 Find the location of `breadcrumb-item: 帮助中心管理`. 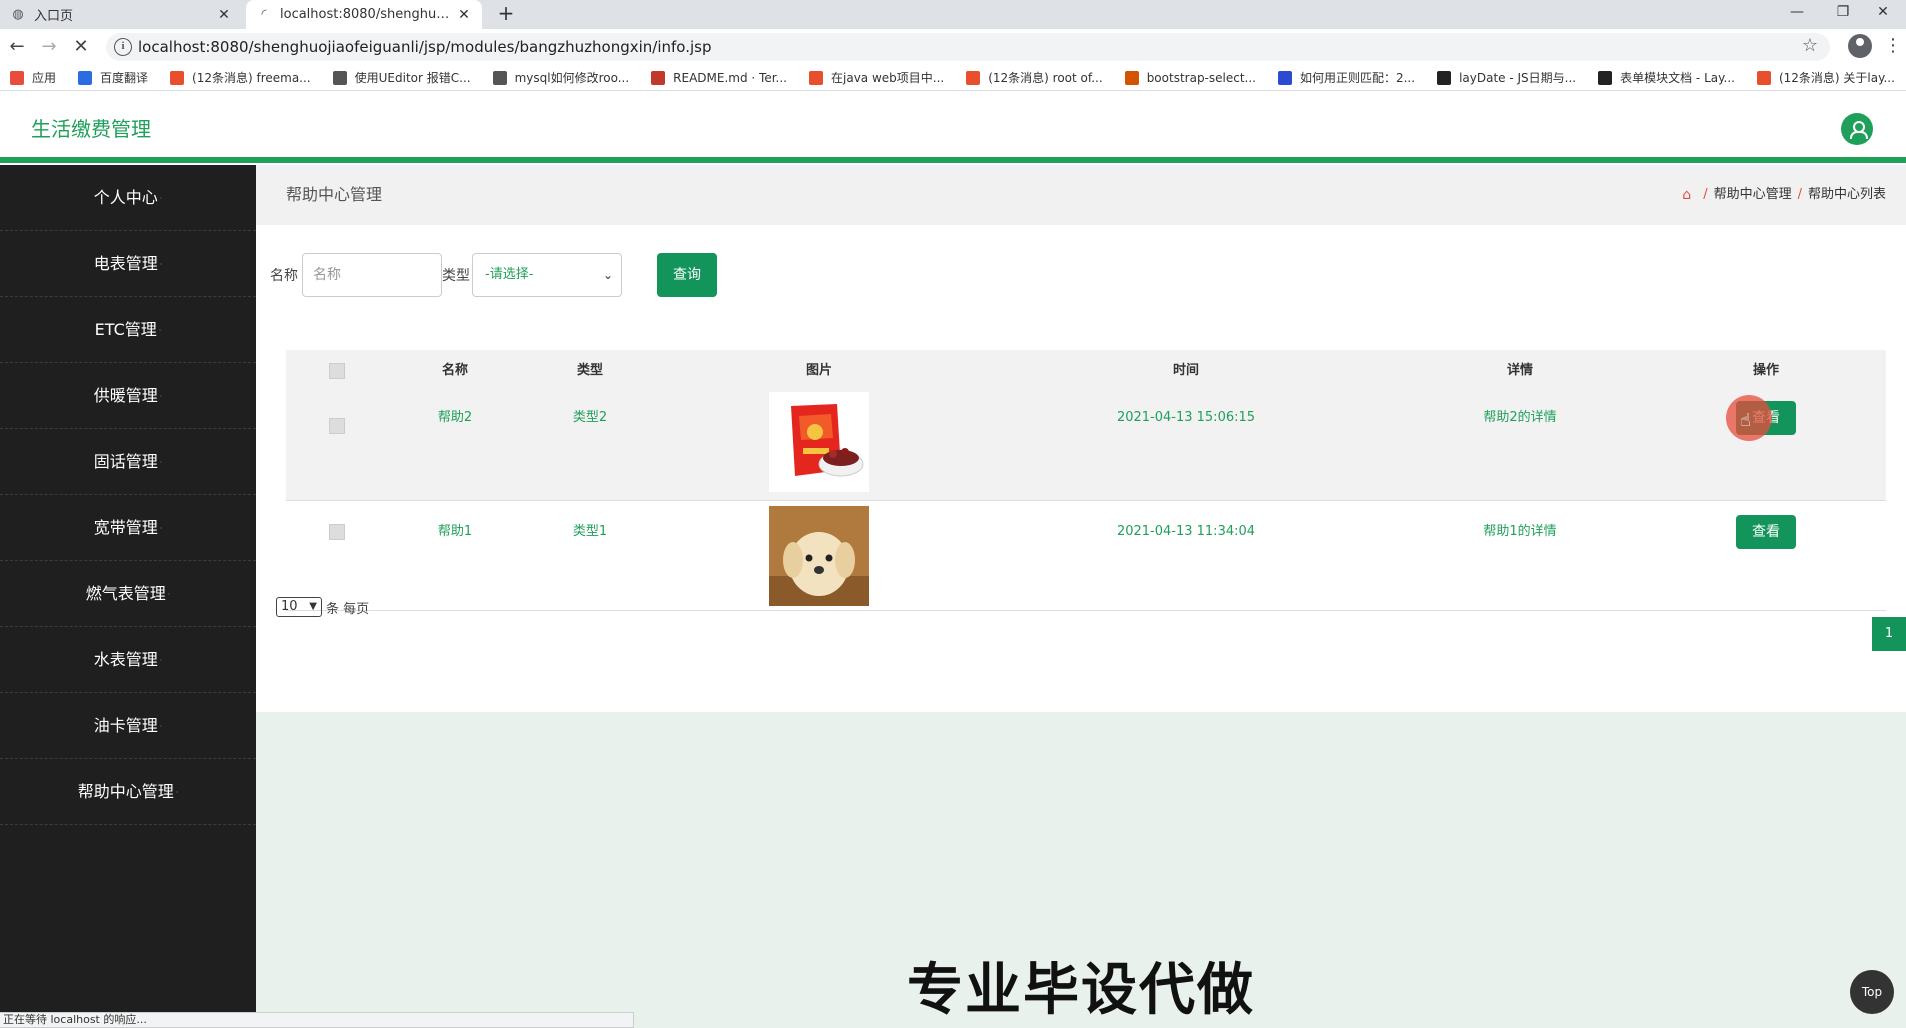

breadcrumb-item: 帮助中心管理 is located at coordinates (1753, 195).